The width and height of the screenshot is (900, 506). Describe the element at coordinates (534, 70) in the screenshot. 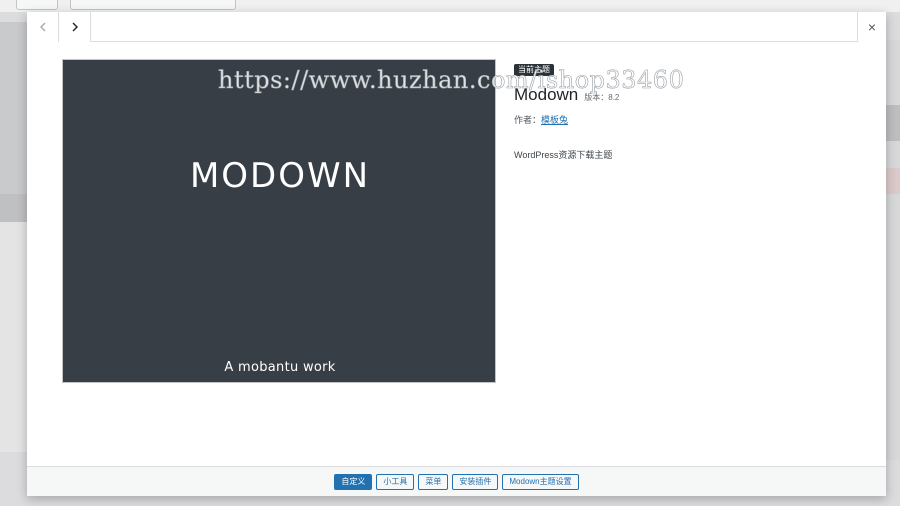

I see `current-theme-badge: 当前主题` at that location.